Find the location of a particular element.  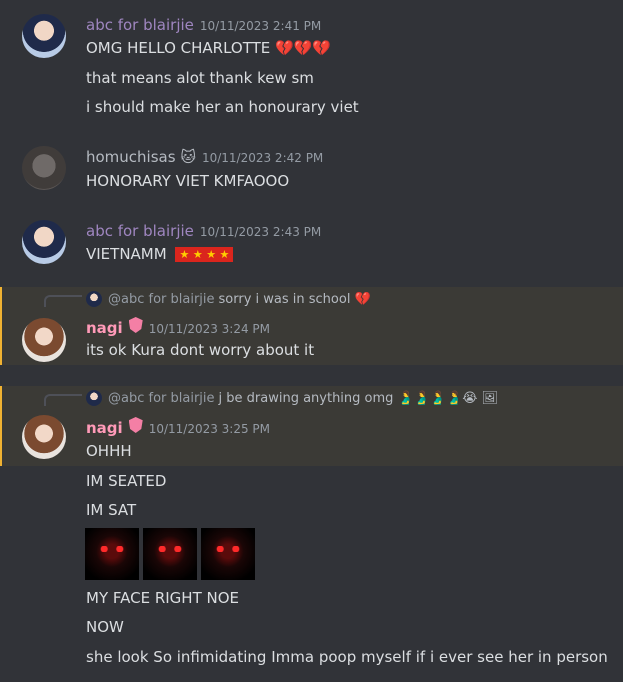

message-text: HONORARY VIET KMFAOOO is located at coordinates (188, 181).